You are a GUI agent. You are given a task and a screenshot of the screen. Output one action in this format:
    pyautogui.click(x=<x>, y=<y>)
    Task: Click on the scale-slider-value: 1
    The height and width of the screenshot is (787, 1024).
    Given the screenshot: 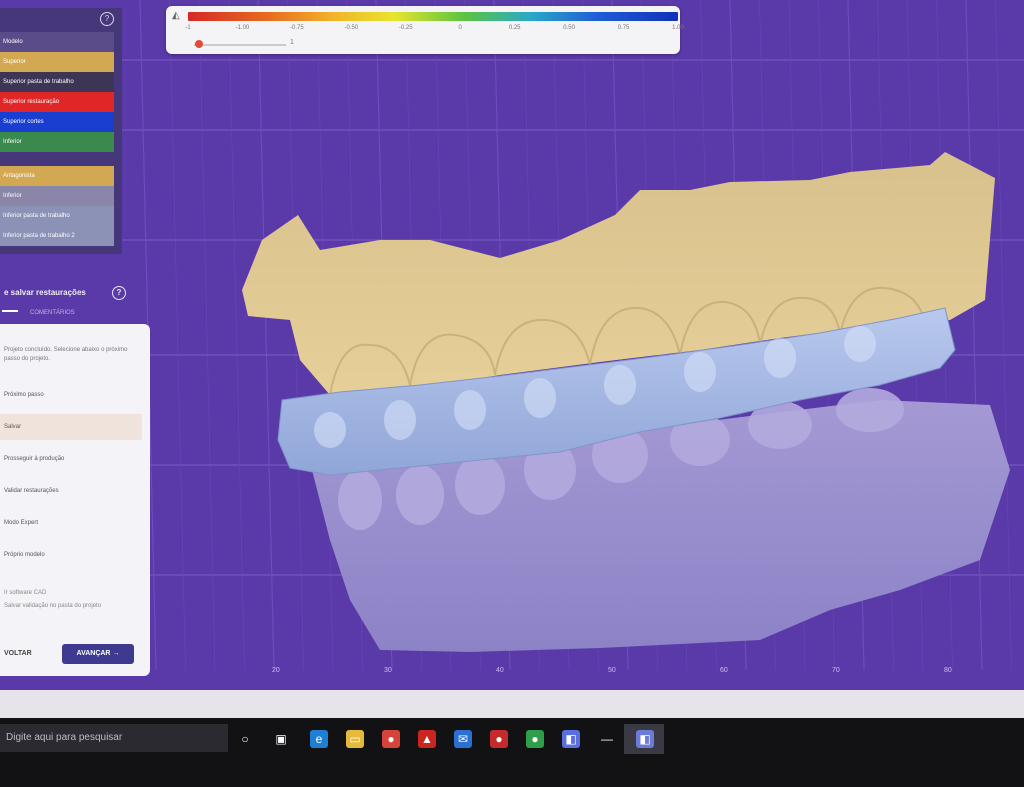 What is the action you would take?
    pyautogui.click(x=292, y=42)
    